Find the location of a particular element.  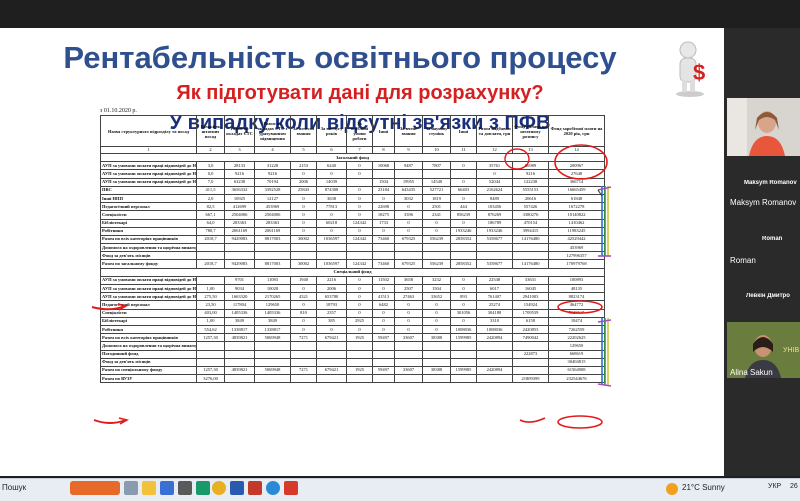

table-cell: 1008036 is located at coordinates (463, 329).